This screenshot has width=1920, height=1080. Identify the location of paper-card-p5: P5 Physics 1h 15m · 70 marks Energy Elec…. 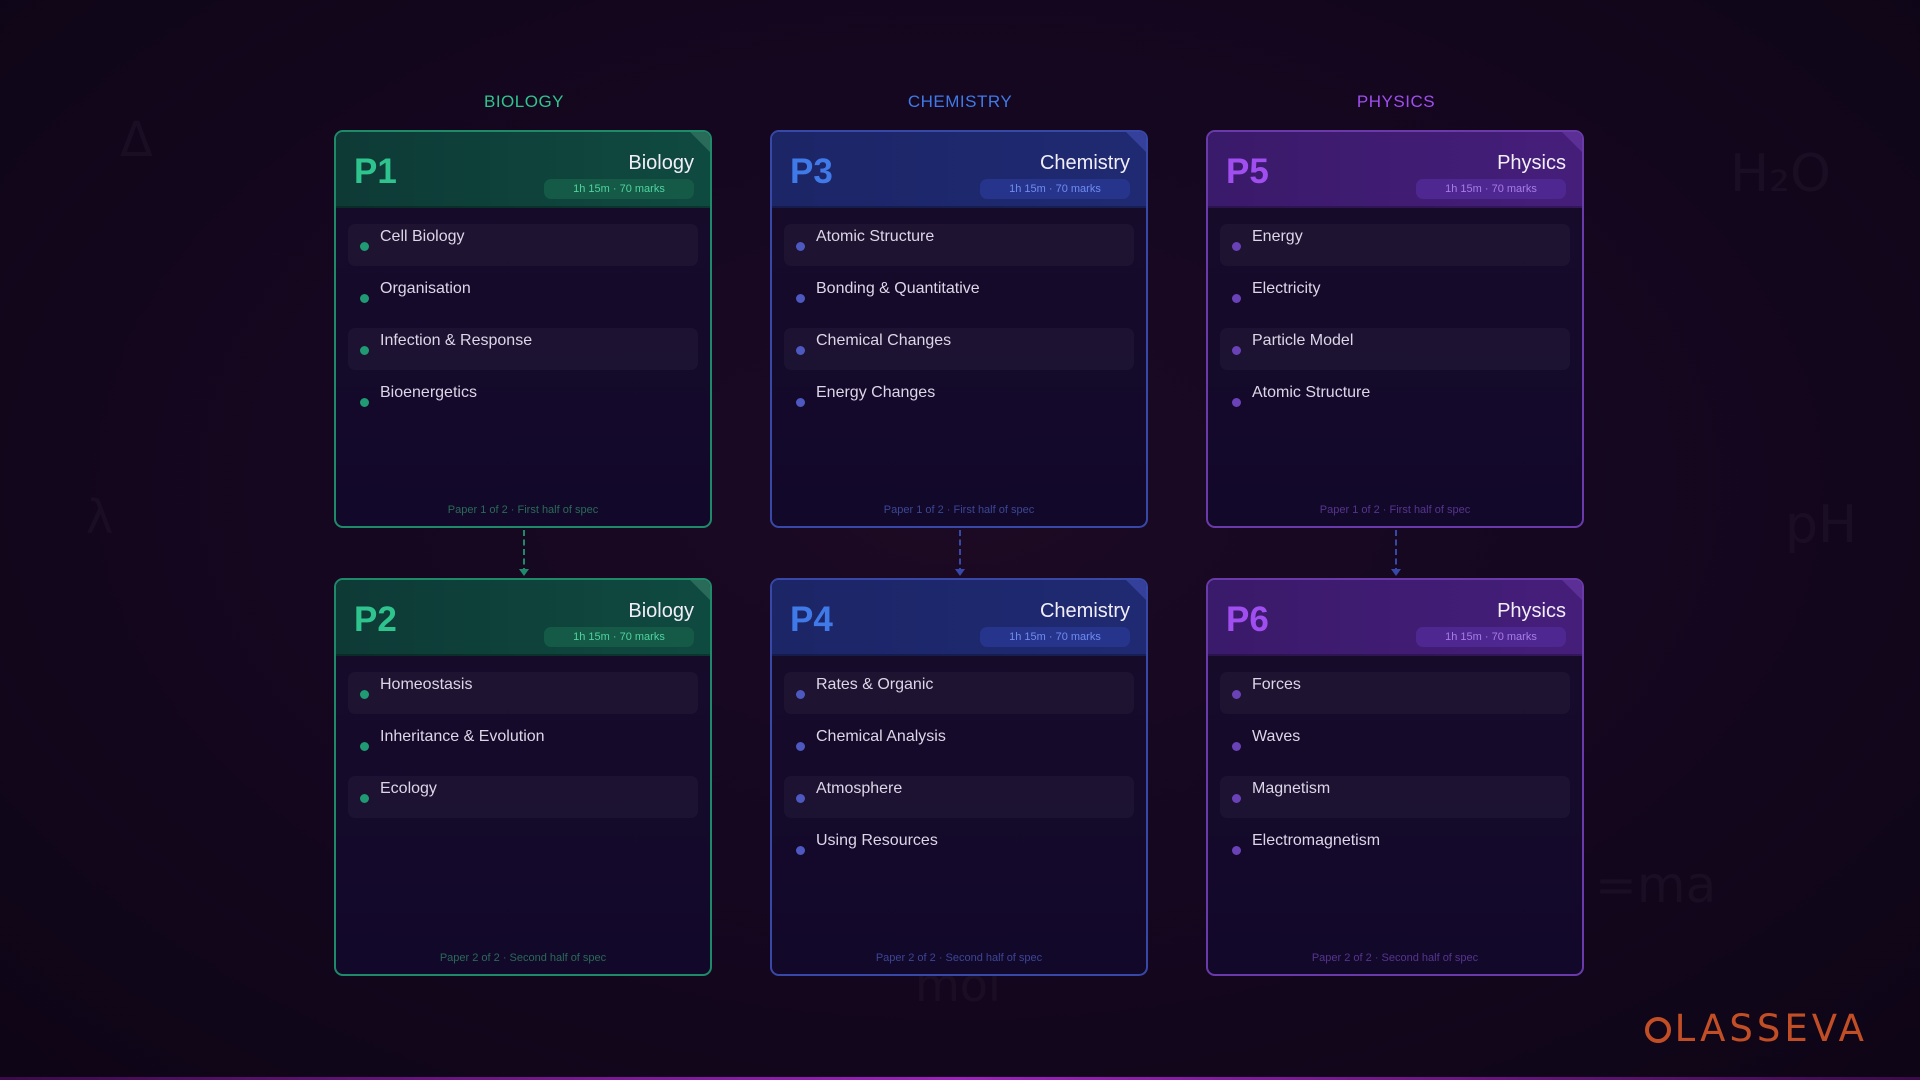
(1395, 329).